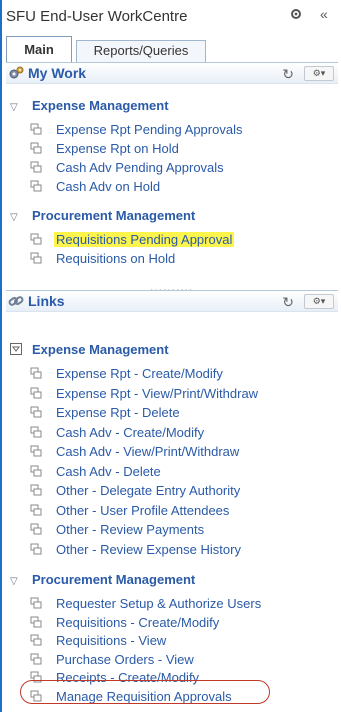 The image size is (341, 712). What do you see at coordinates (148, 490) in the screenshot?
I see `item-label: Other - Delegate Entry Authority` at bounding box center [148, 490].